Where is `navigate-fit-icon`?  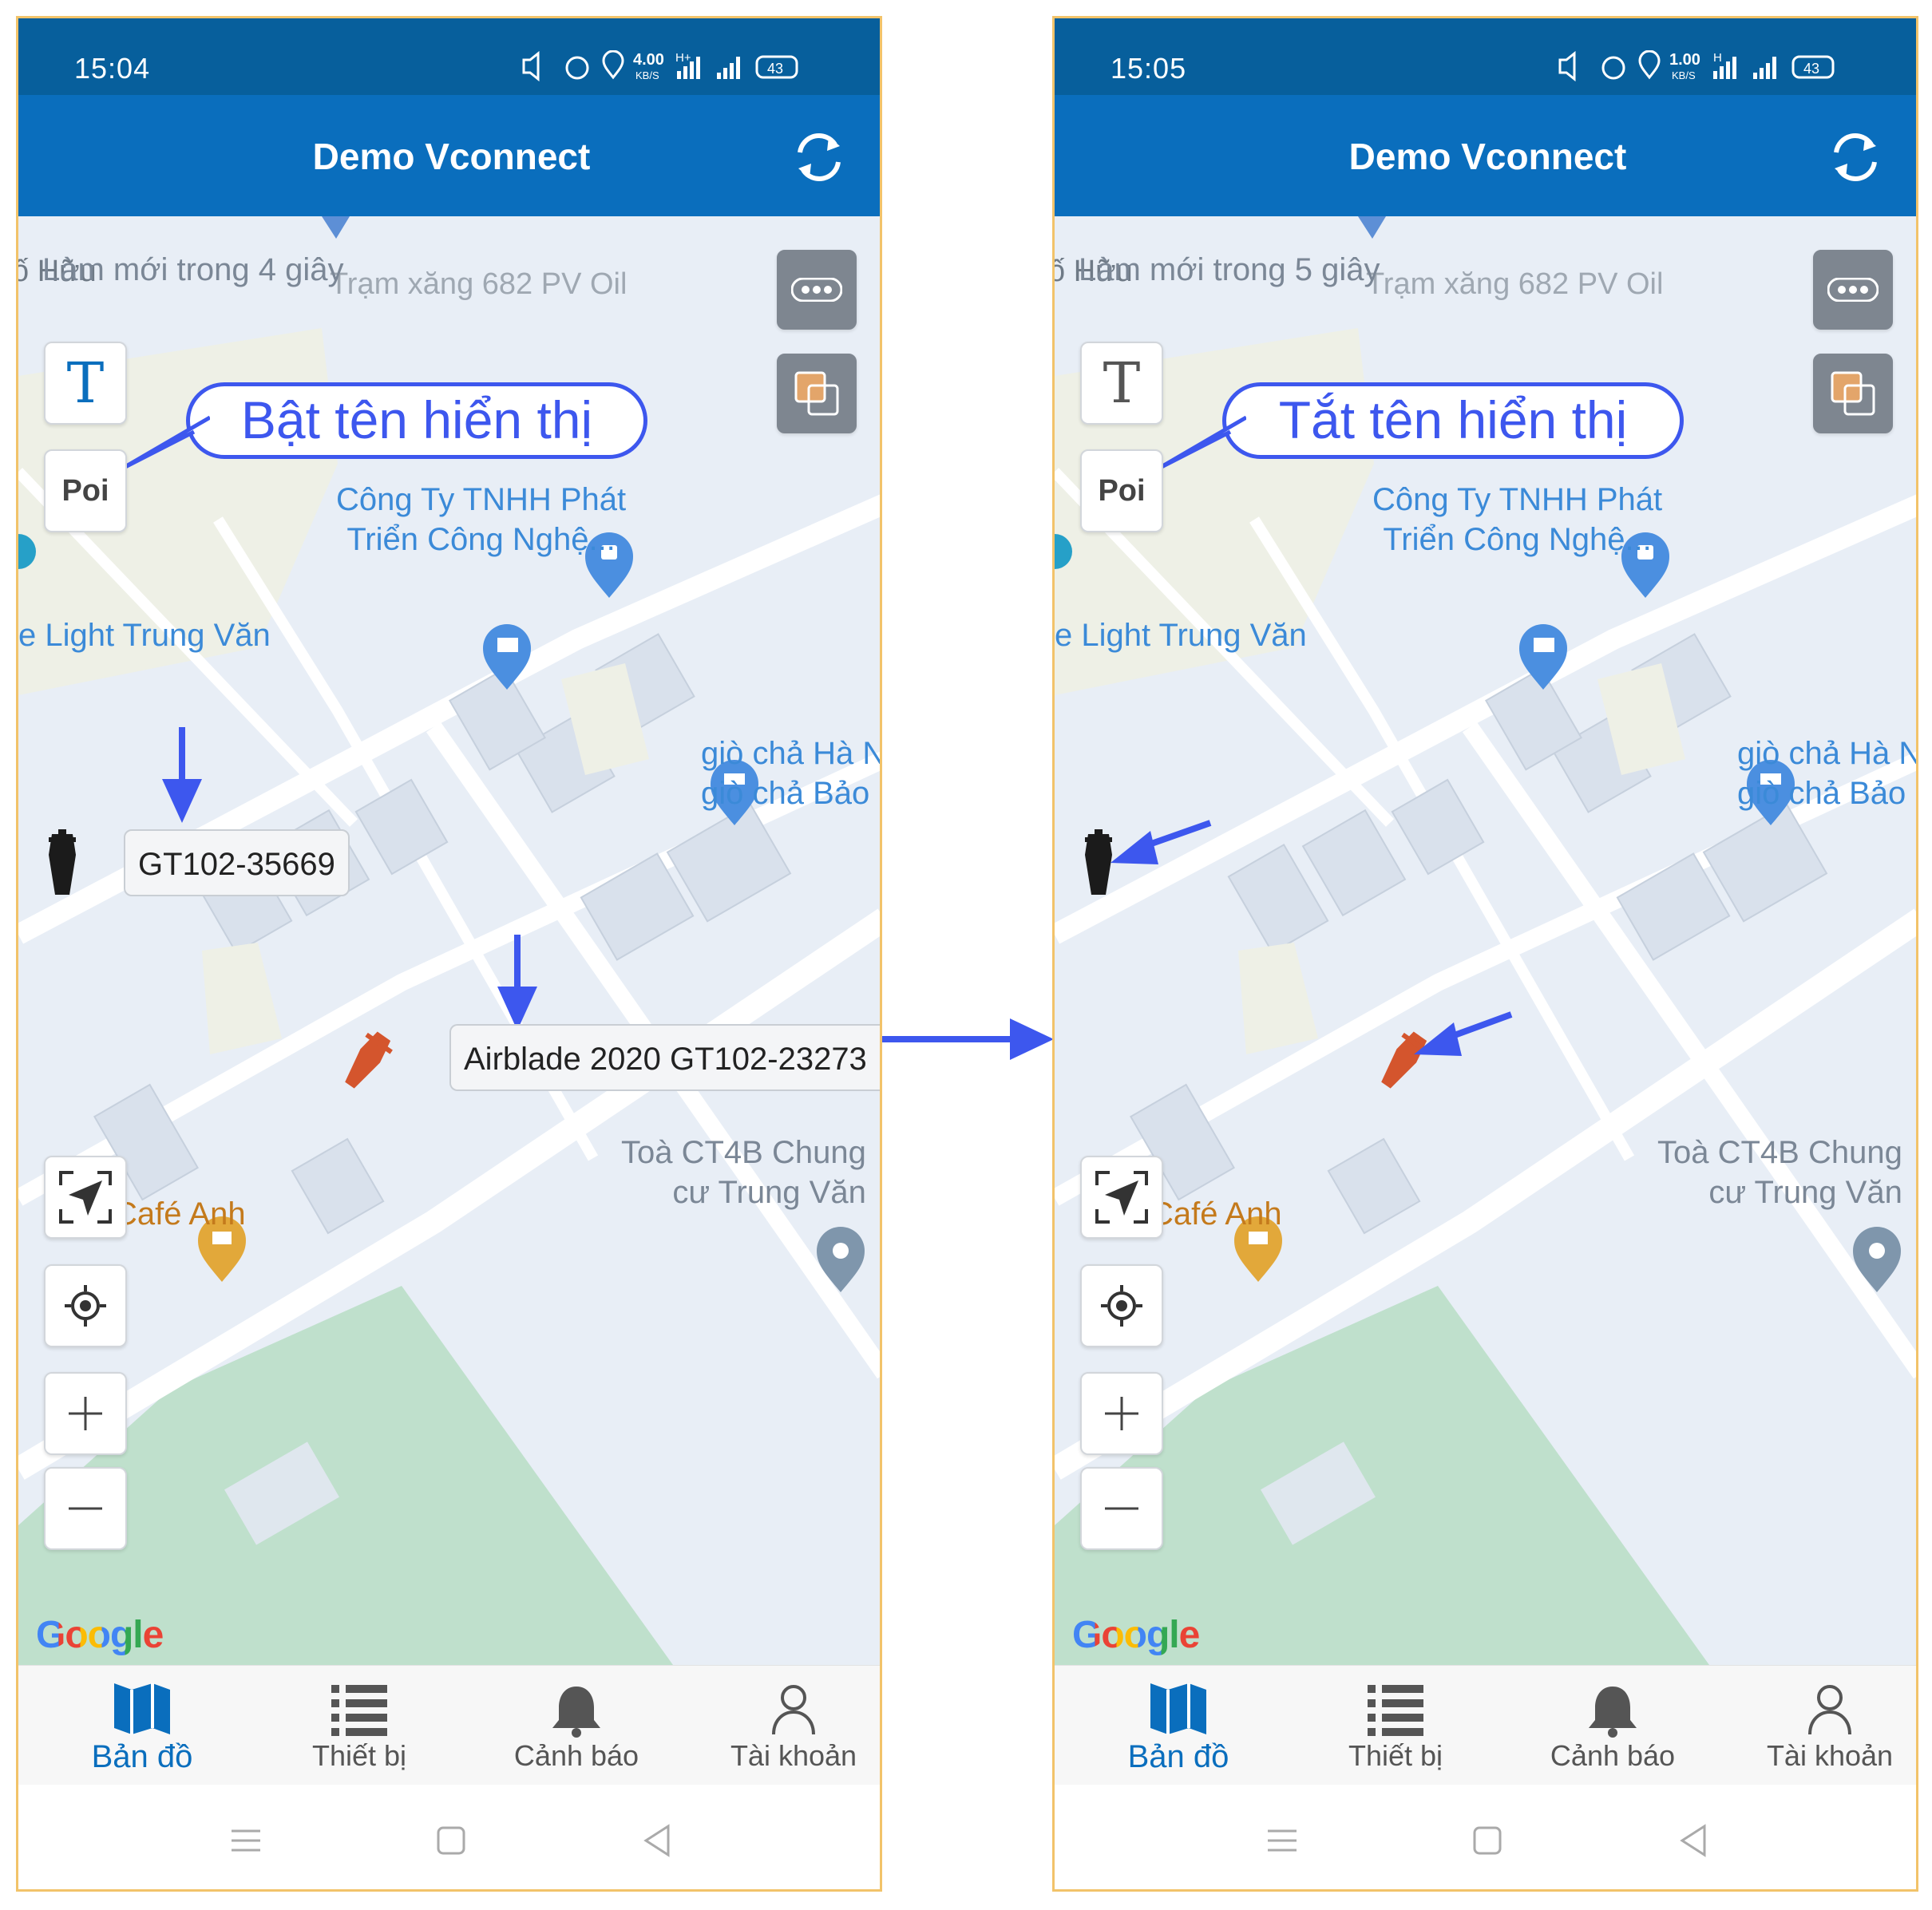
navigate-fit-icon is located at coordinates (85, 1198).